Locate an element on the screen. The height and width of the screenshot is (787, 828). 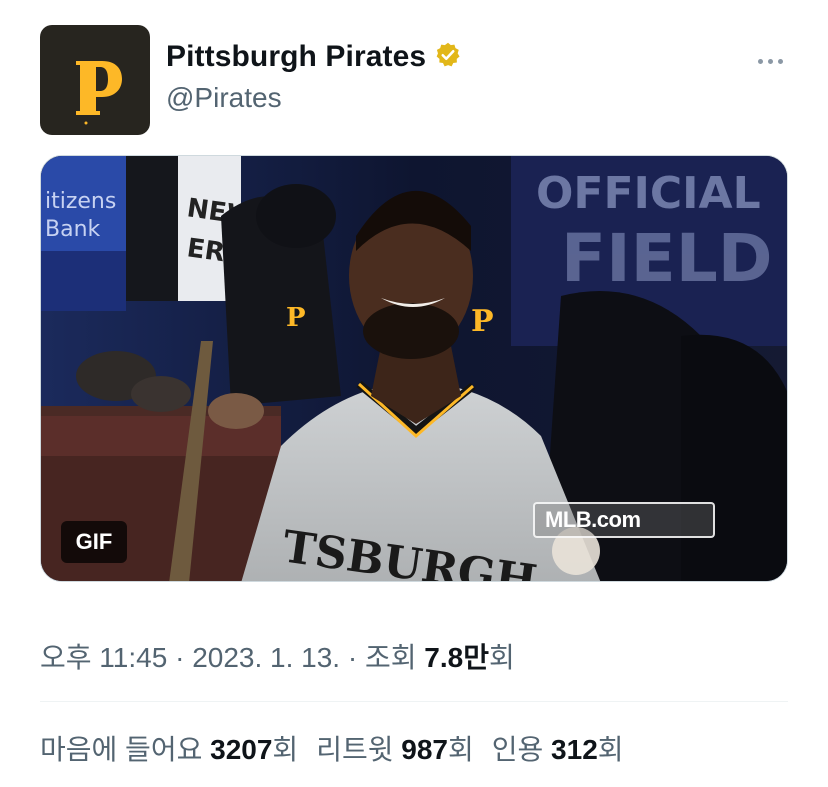
more-options-icon is located at coordinates (770, 61).